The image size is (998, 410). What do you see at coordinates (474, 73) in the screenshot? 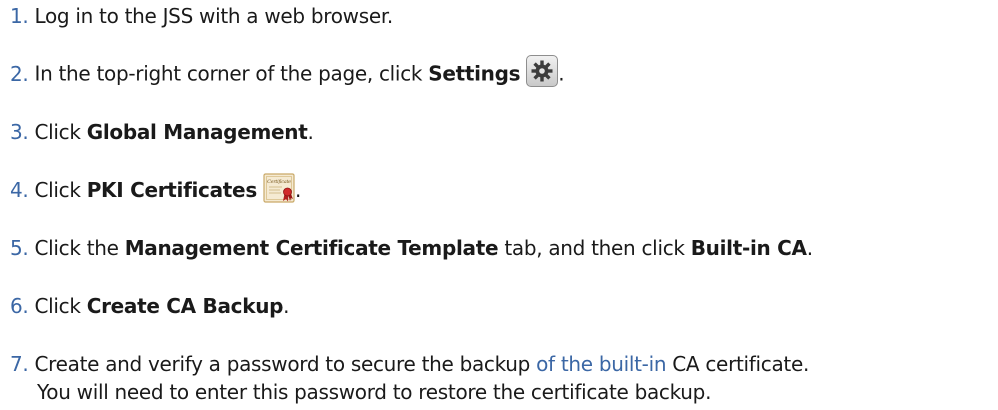
I see `settings-label: Settings` at bounding box center [474, 73].